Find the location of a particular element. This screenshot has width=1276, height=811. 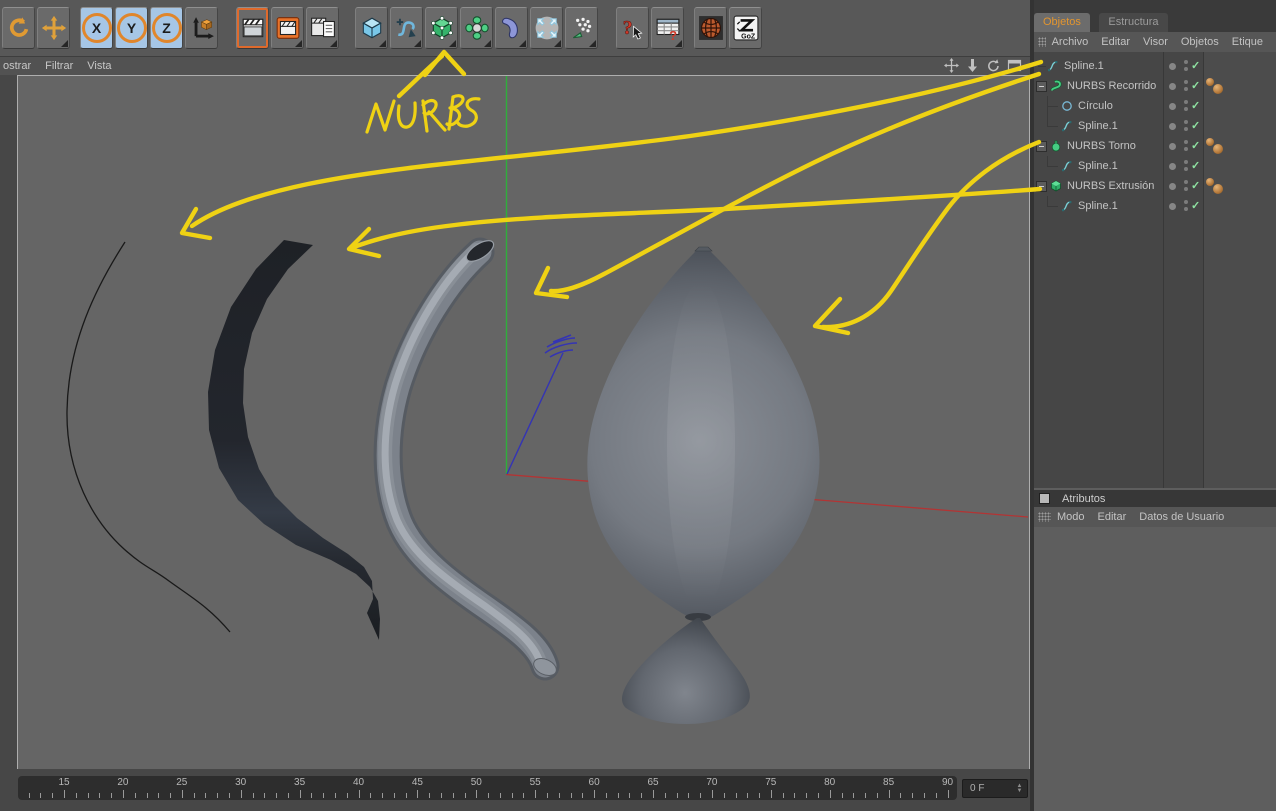

attr-menu-modo: Modo is located at coordinates (1071, 517).